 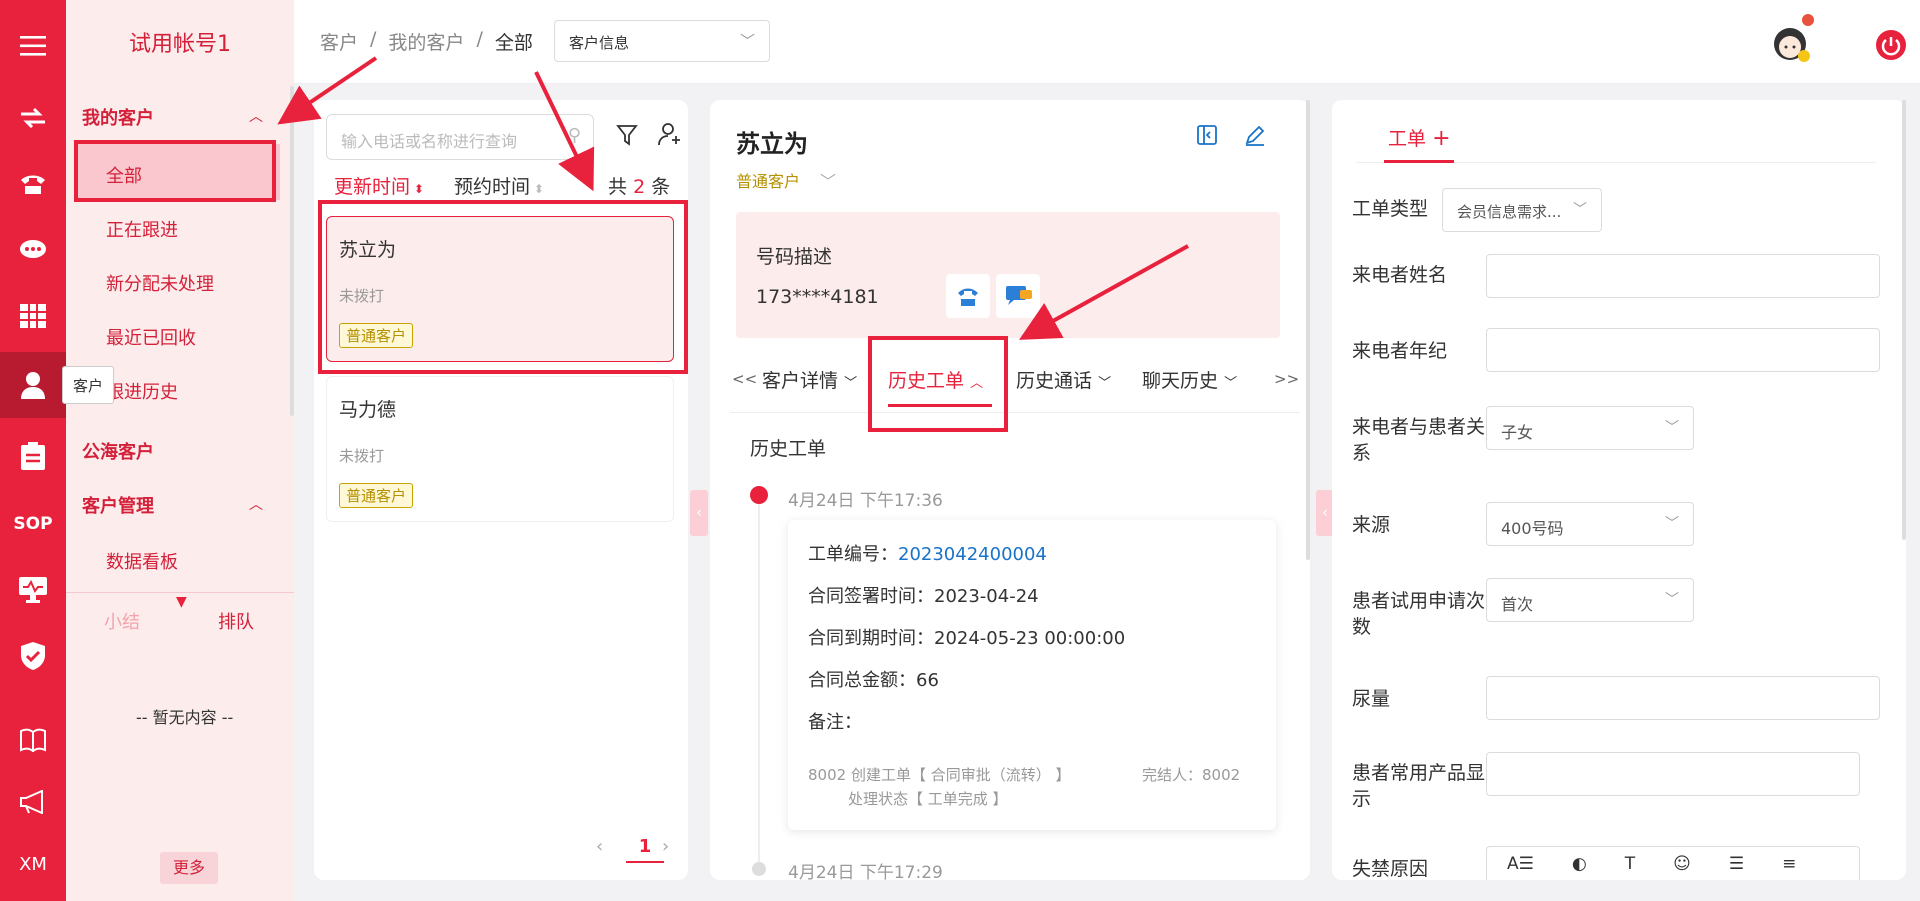 What do you see at coordinates (118, 117) in the screenshot?
I see `group-my-customers: 我的客户` at bounding box center [118, 117].